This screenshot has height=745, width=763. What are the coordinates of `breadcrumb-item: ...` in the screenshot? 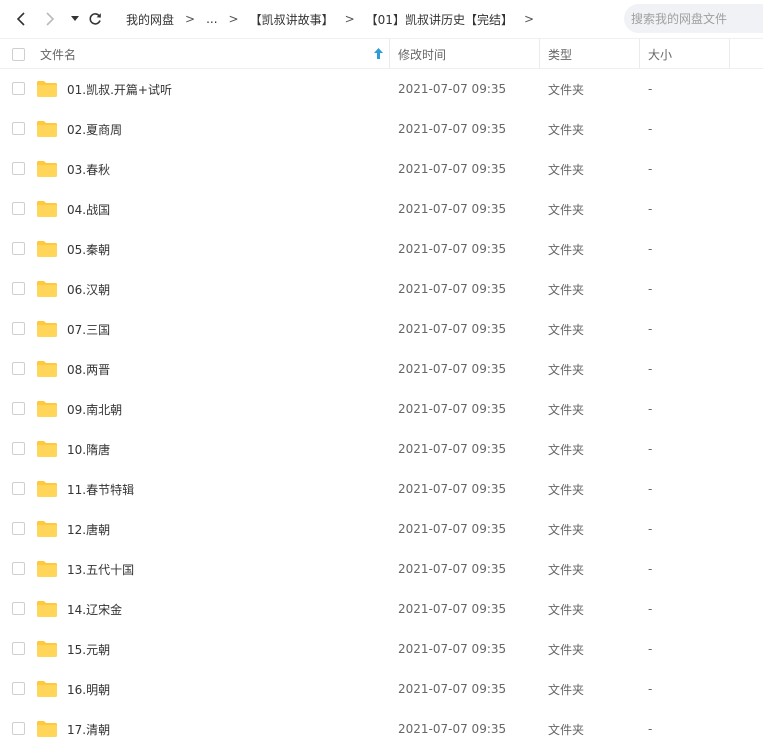 It's located at (211, 19).